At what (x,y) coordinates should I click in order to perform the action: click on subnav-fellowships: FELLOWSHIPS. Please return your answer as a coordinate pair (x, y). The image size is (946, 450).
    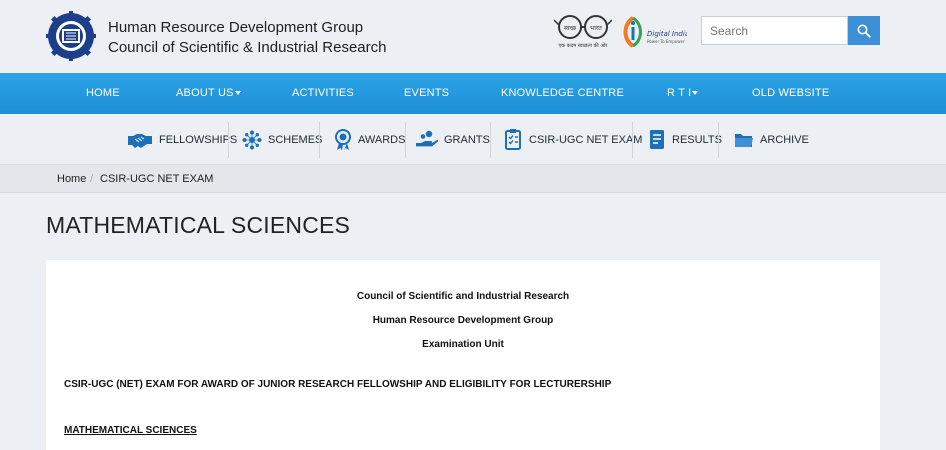
    Looking at the image, I should click on (182, 140).